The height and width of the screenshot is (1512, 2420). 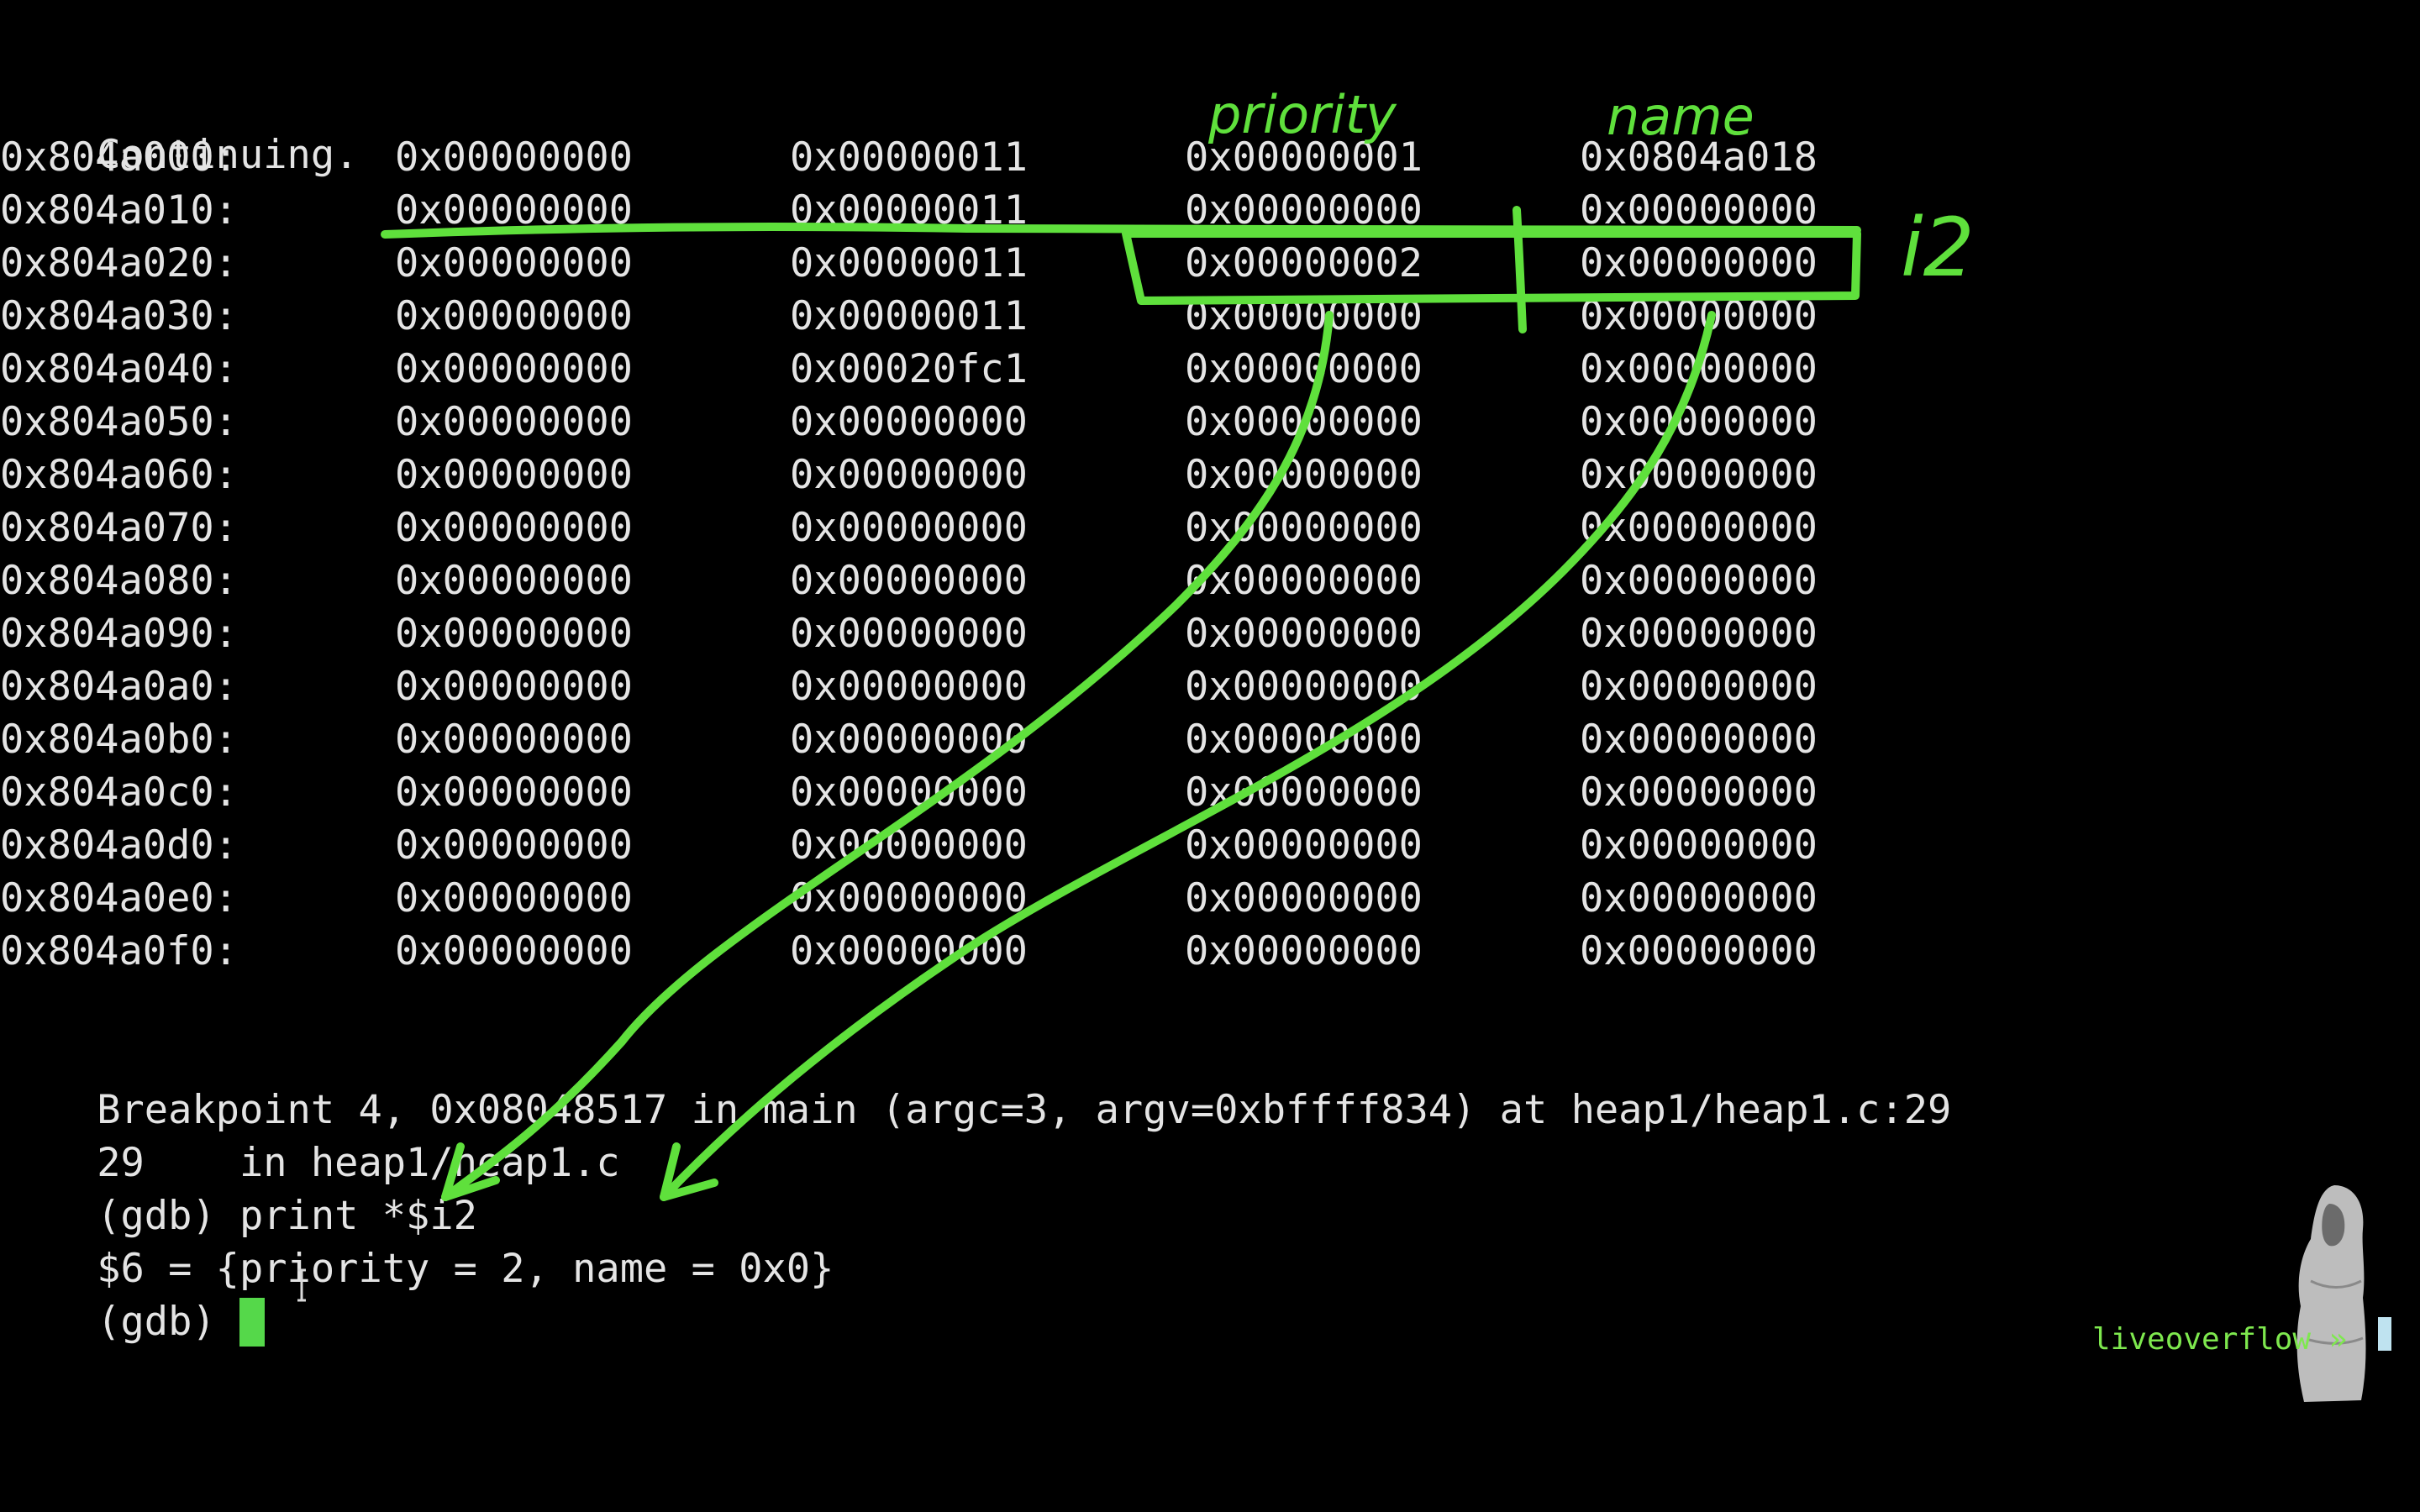 I want to click on memory-address: 0x804a020:, so click(x=119, y=263).